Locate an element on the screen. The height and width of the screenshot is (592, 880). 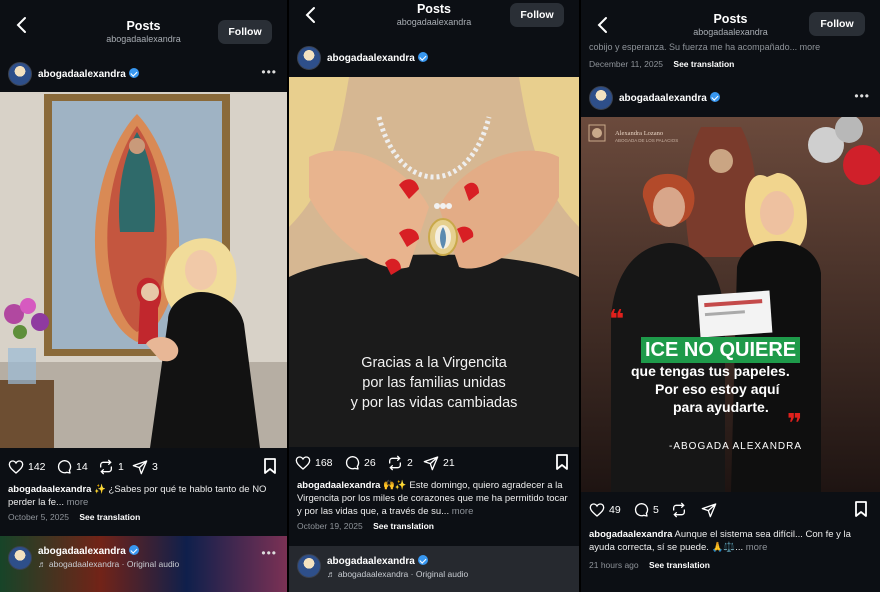
logo-subtitle: ABOGADA DE LOS PALACIOS is located at coordinates (647, 140).